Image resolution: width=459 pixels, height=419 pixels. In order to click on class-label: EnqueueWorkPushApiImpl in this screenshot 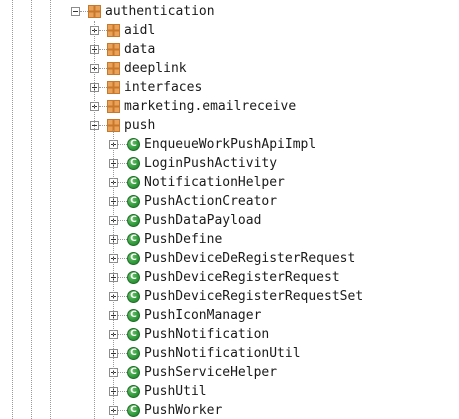, I will do `click(230, 144)`.